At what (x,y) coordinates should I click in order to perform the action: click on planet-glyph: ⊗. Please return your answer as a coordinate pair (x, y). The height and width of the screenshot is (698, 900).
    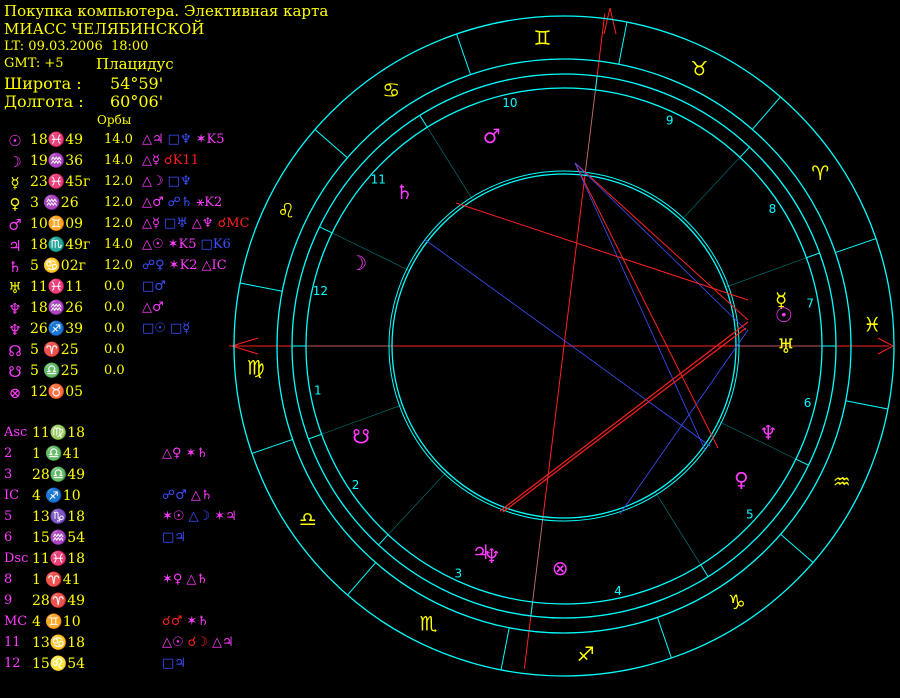
    Looking at the image, I should click on (560, 568).